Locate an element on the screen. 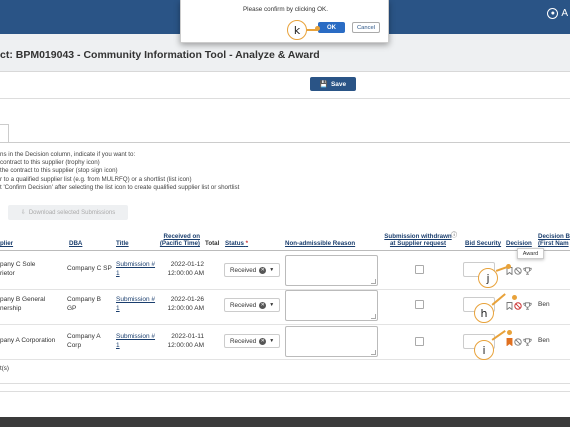  dba-line2: Corp is located at coordinates (74, 345).